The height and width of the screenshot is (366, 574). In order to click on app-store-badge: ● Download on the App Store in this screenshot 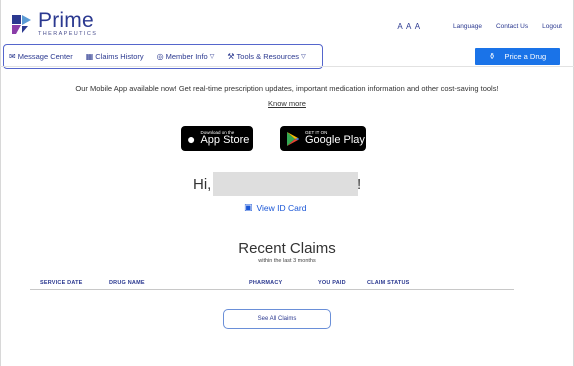, I will do `click(217, 138)`.